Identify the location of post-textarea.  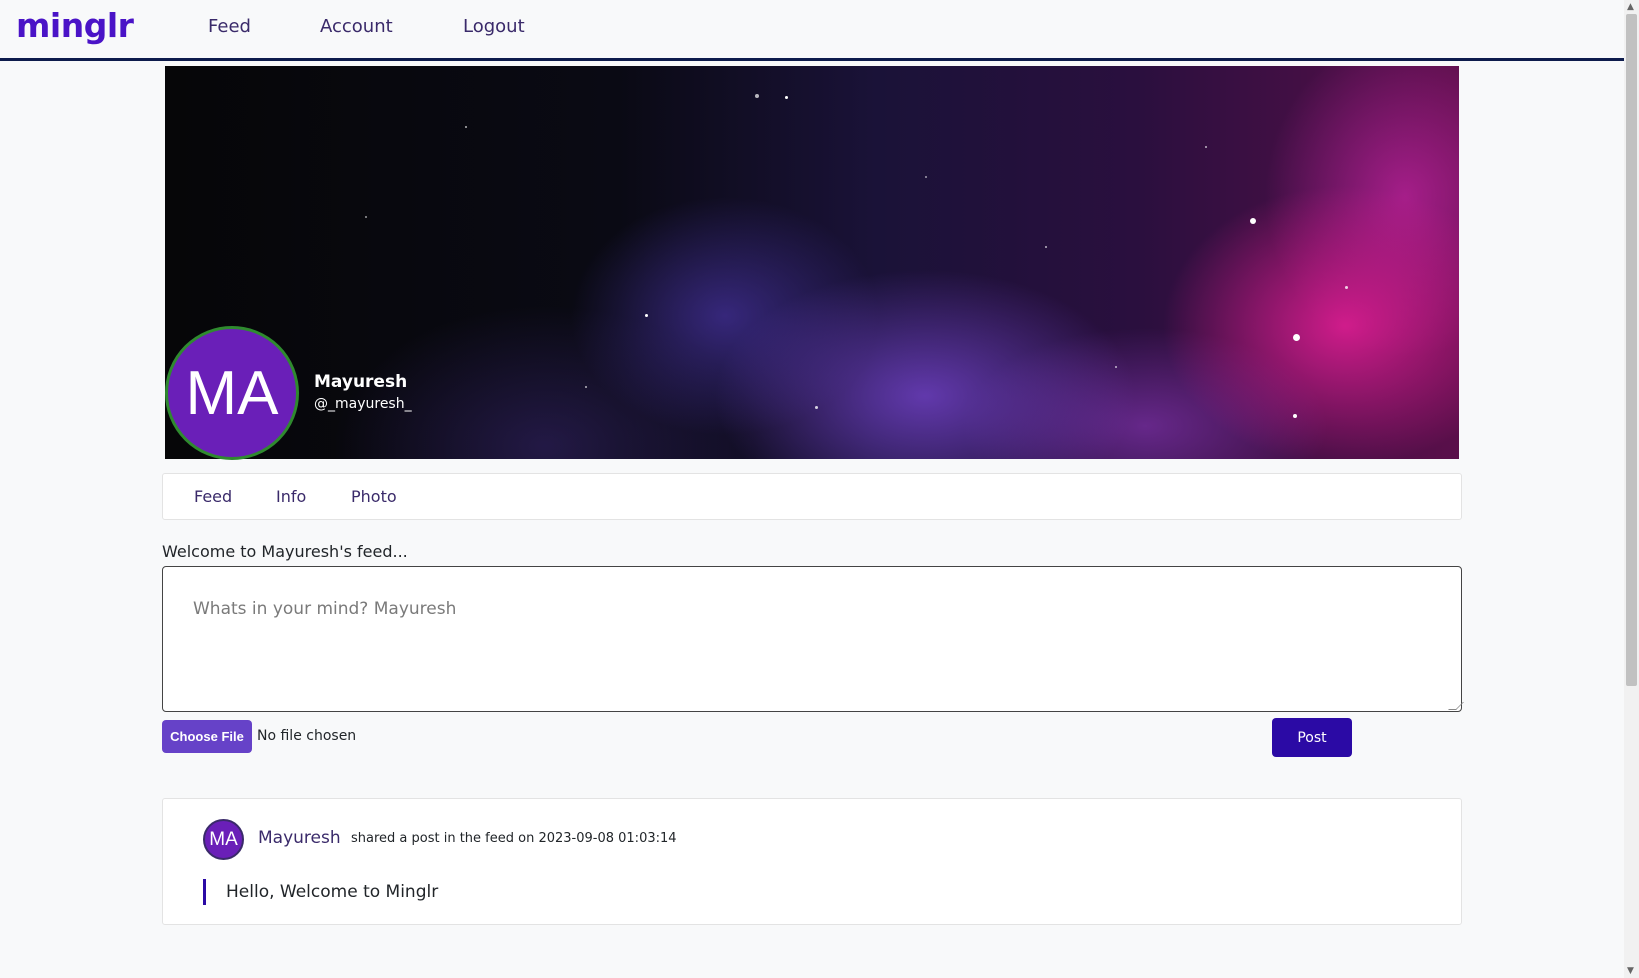
(812, 639).